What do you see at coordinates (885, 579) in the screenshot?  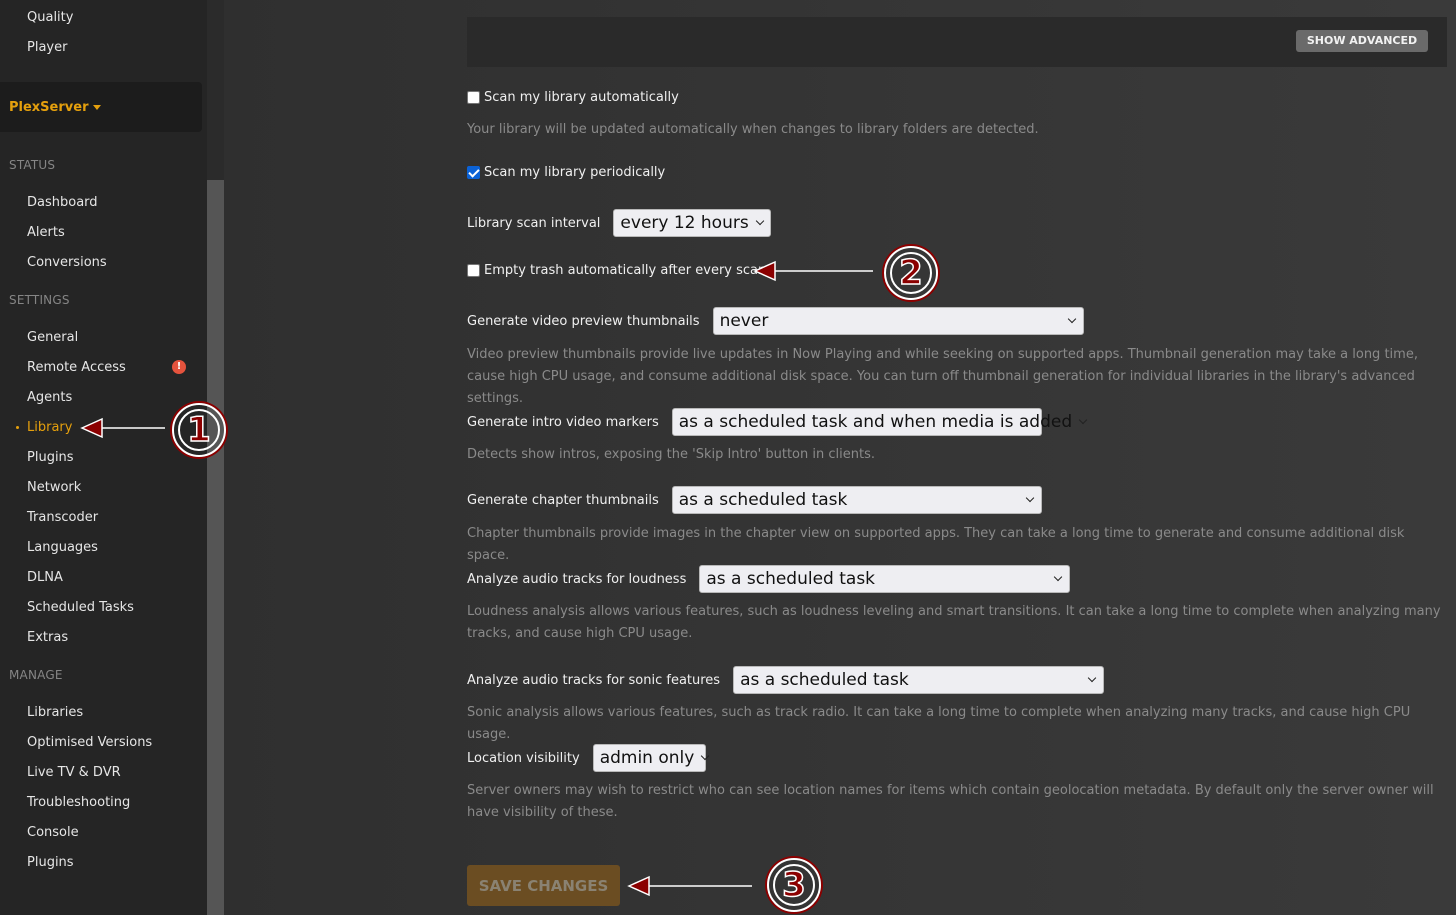 I see `loudness-select: as a scheduled task` at bounding box center [885, 579].